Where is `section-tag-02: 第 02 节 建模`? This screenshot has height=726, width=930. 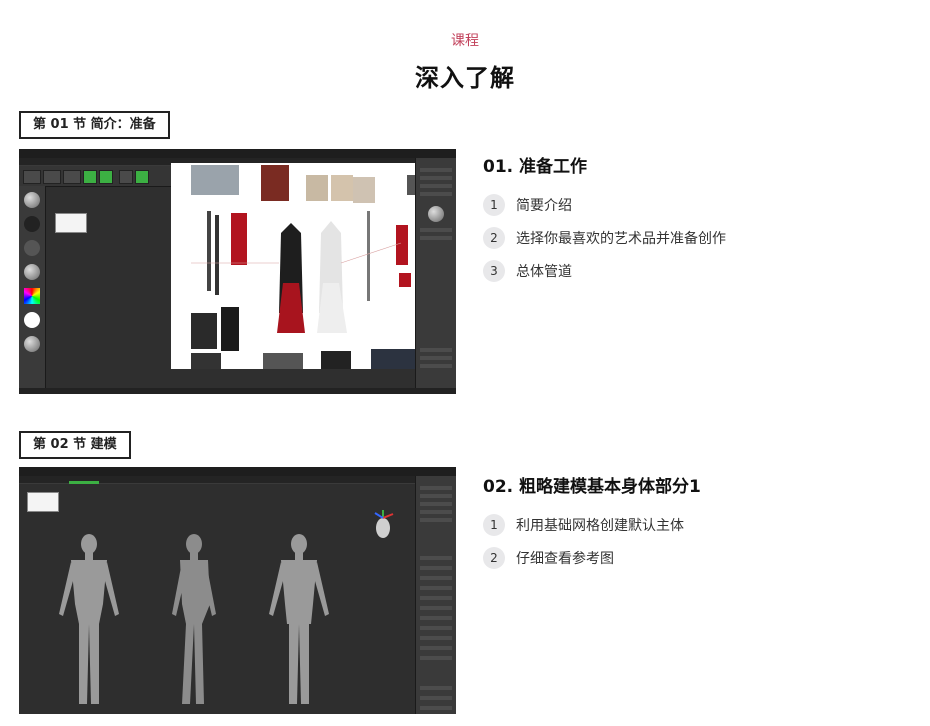 section-tag-02: 第 02 节 建模 is located at coordinates (75, 445).